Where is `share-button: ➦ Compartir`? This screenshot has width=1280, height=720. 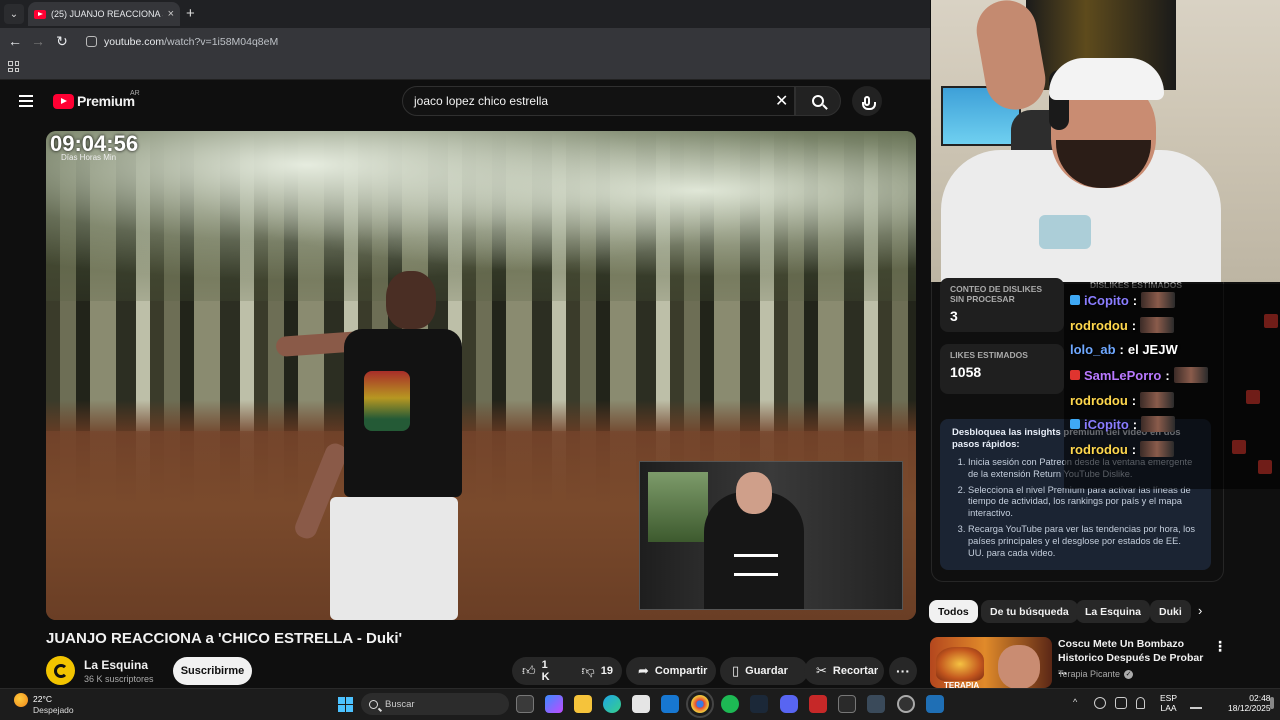 share-button: ➦ Compartir is located at coordinates (671, 671).